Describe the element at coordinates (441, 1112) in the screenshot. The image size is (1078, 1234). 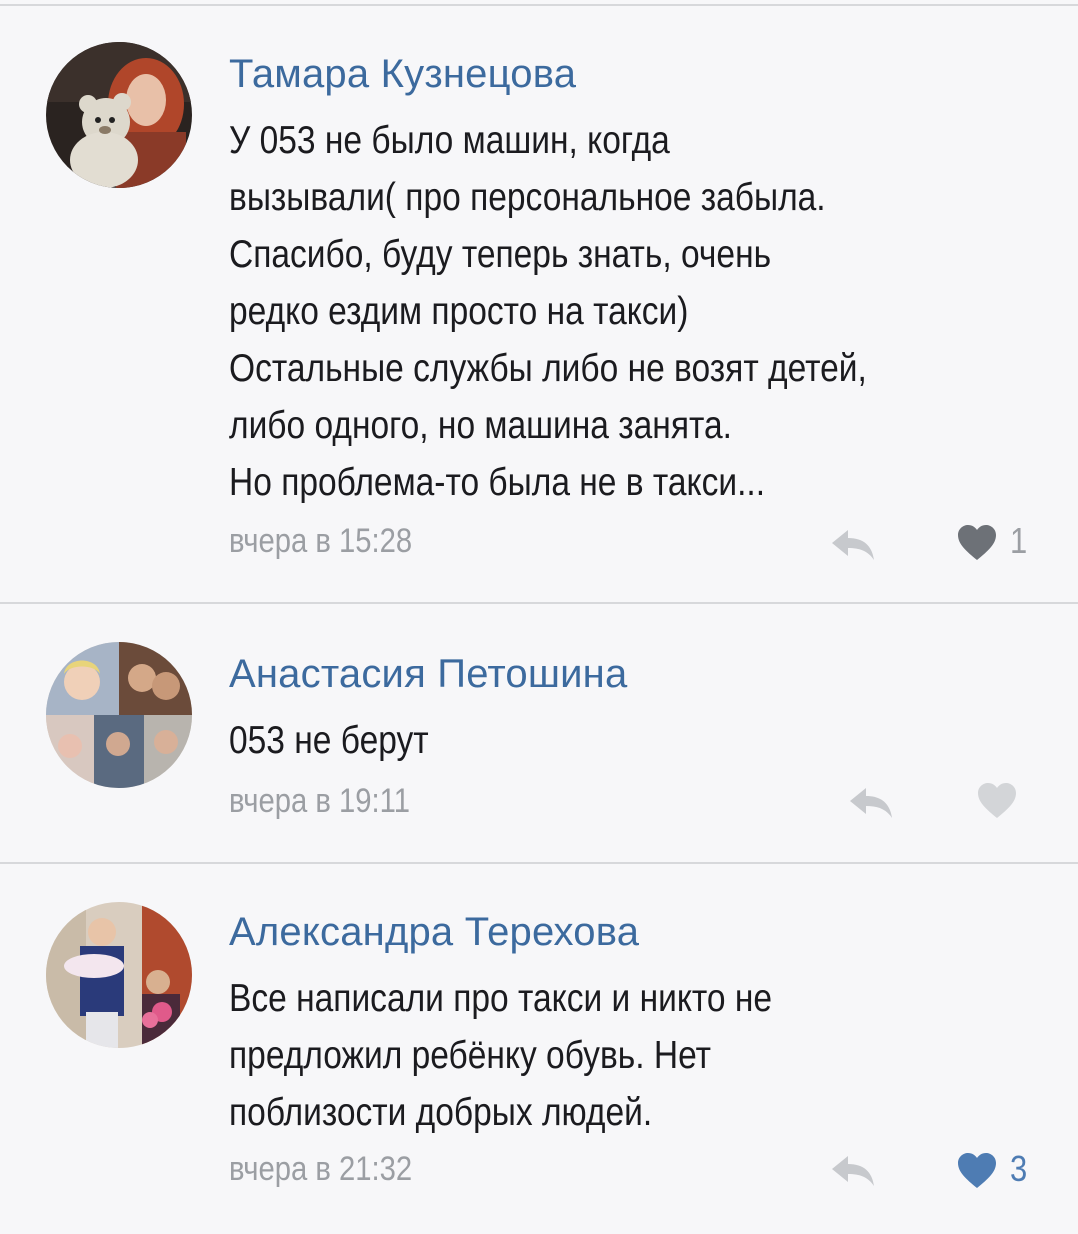
I see `comment-text-line: поблизости добрых людей.` at that location.